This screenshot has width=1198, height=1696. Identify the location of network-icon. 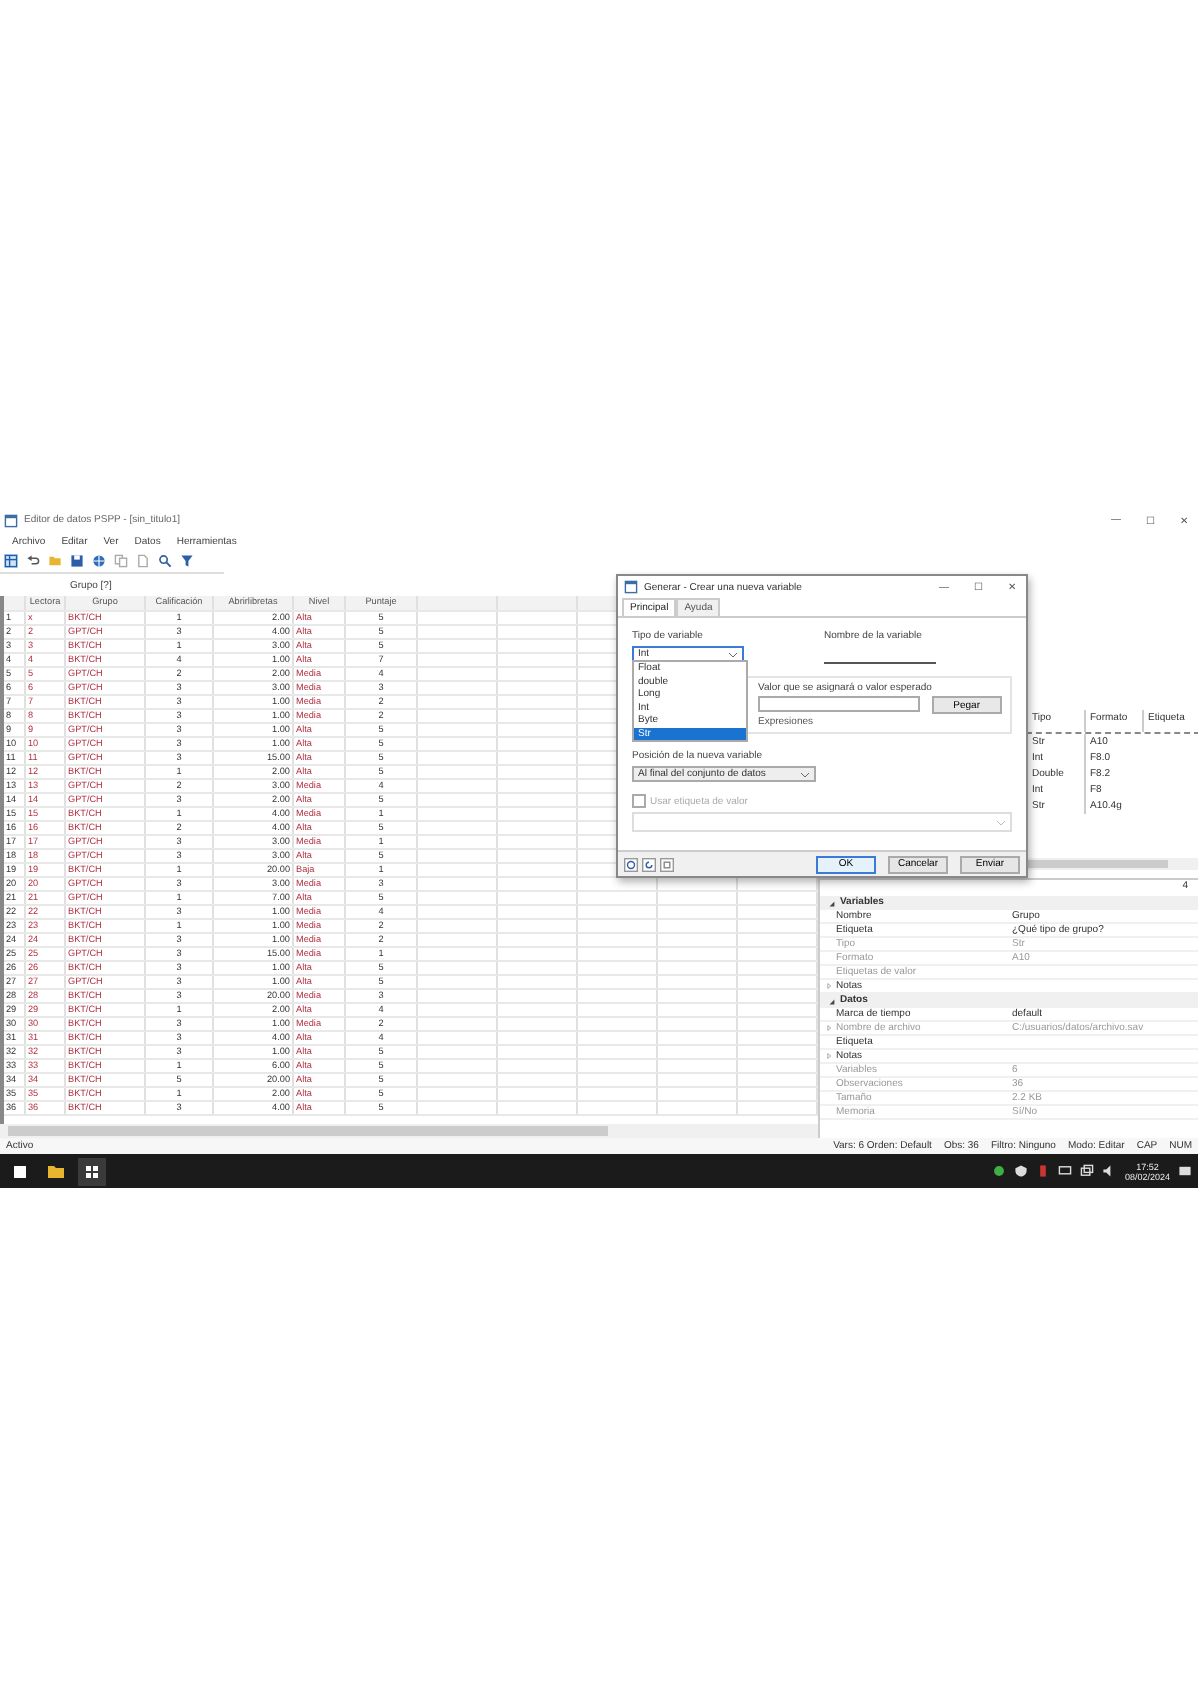
(1087, 1171).